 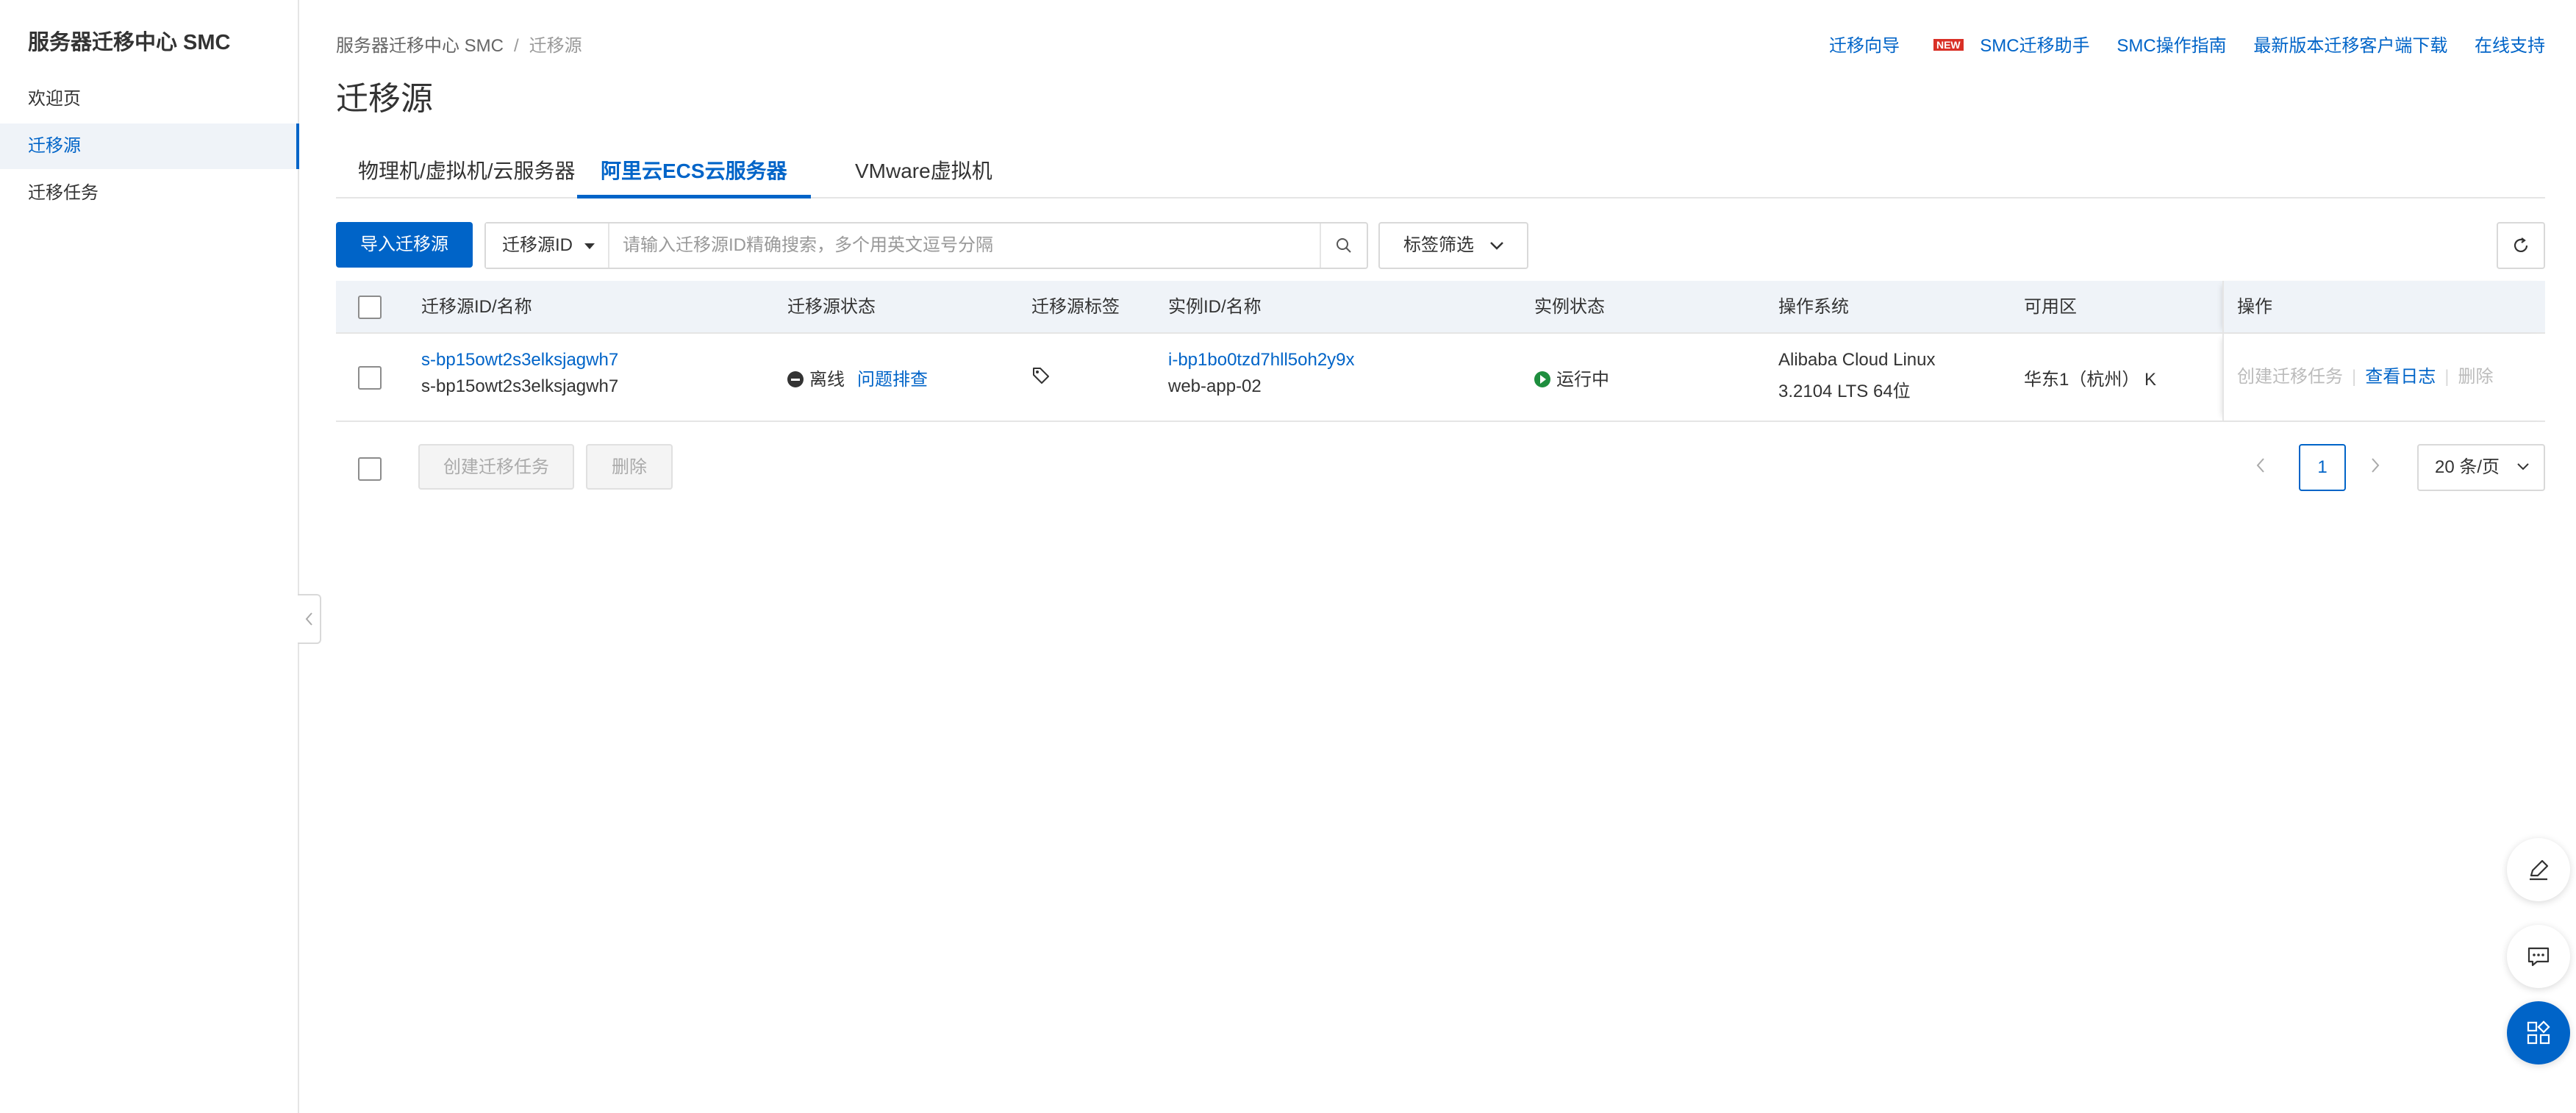 I want to click on search-field-select: 迁移源ID, so click(x=547, y=245).